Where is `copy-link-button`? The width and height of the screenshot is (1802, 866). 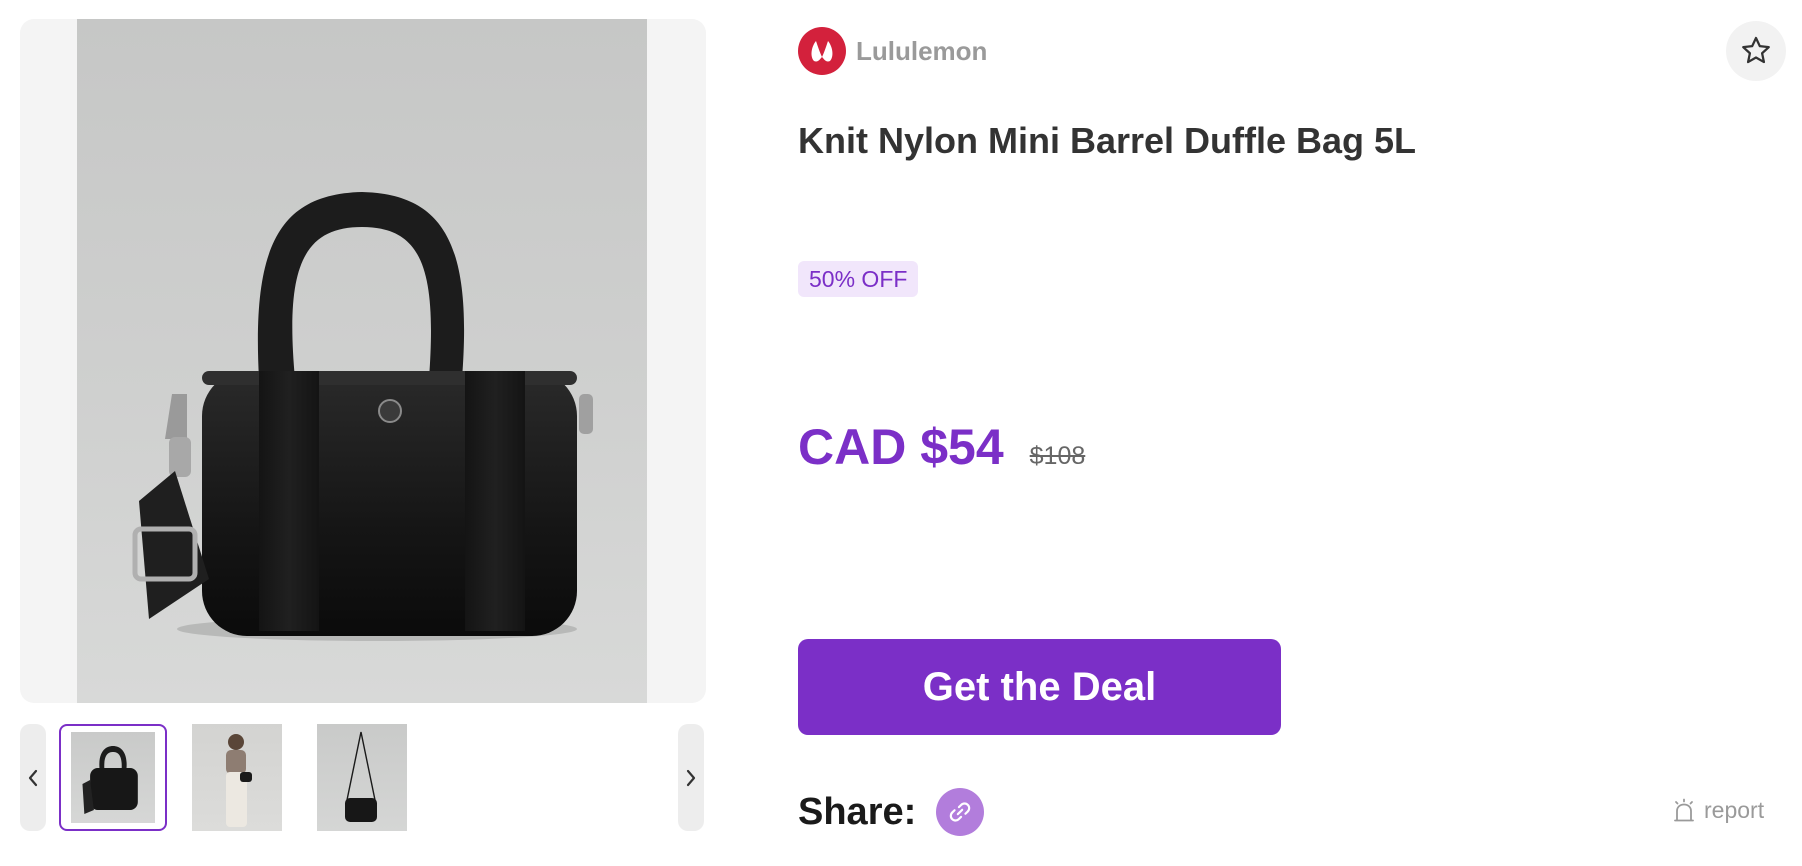
copy-link-button is located at coordinates (960, 812).